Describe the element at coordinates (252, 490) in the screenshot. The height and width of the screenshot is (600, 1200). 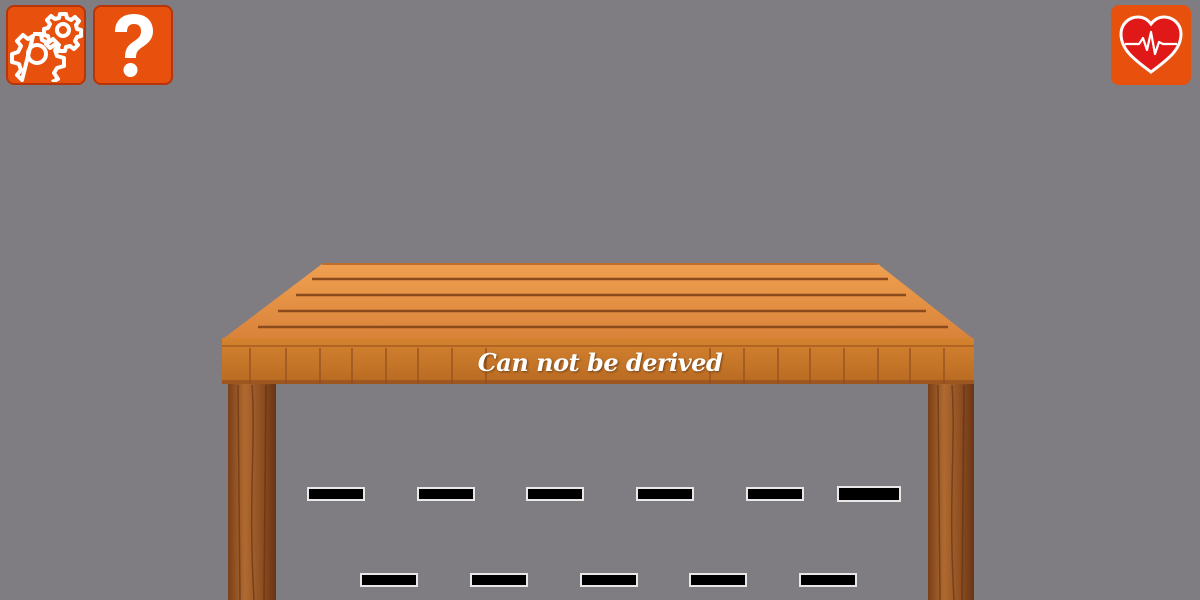
I see `table-leg-left` at that location.